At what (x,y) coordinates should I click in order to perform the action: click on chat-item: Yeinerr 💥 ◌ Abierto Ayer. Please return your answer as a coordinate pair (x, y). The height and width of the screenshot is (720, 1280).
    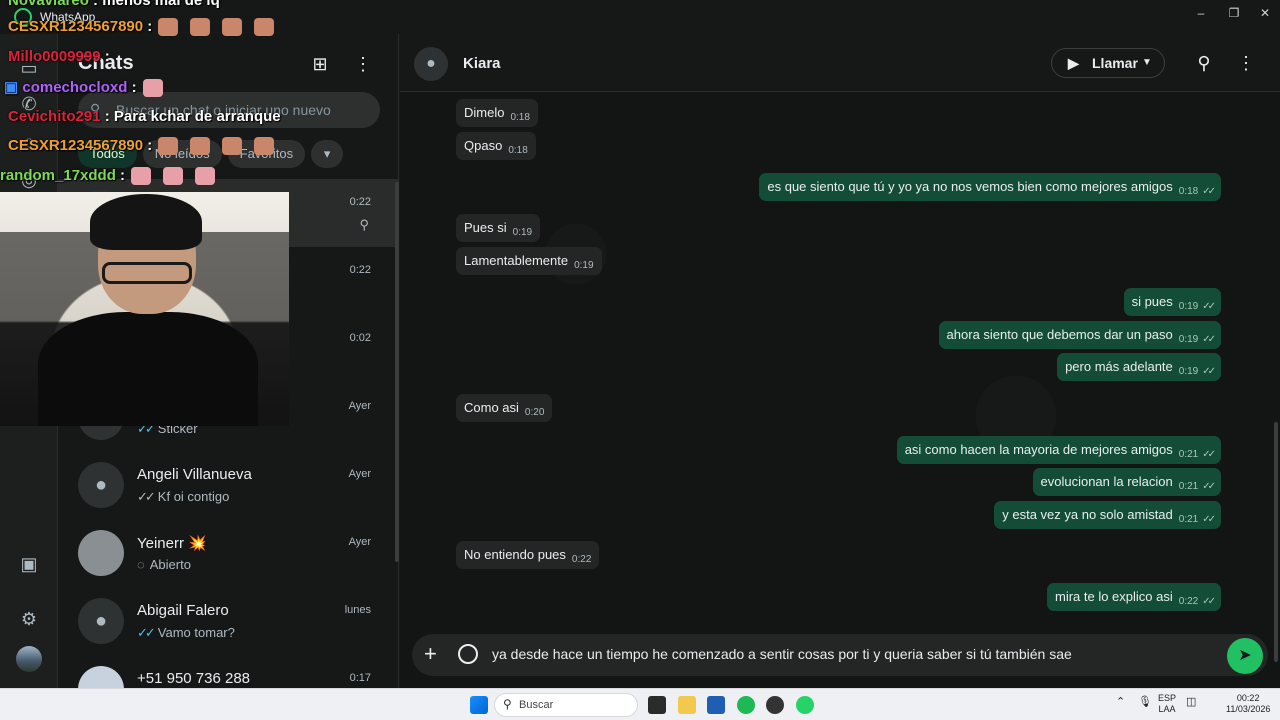
    Looking at the image, I should click on (228, 553).